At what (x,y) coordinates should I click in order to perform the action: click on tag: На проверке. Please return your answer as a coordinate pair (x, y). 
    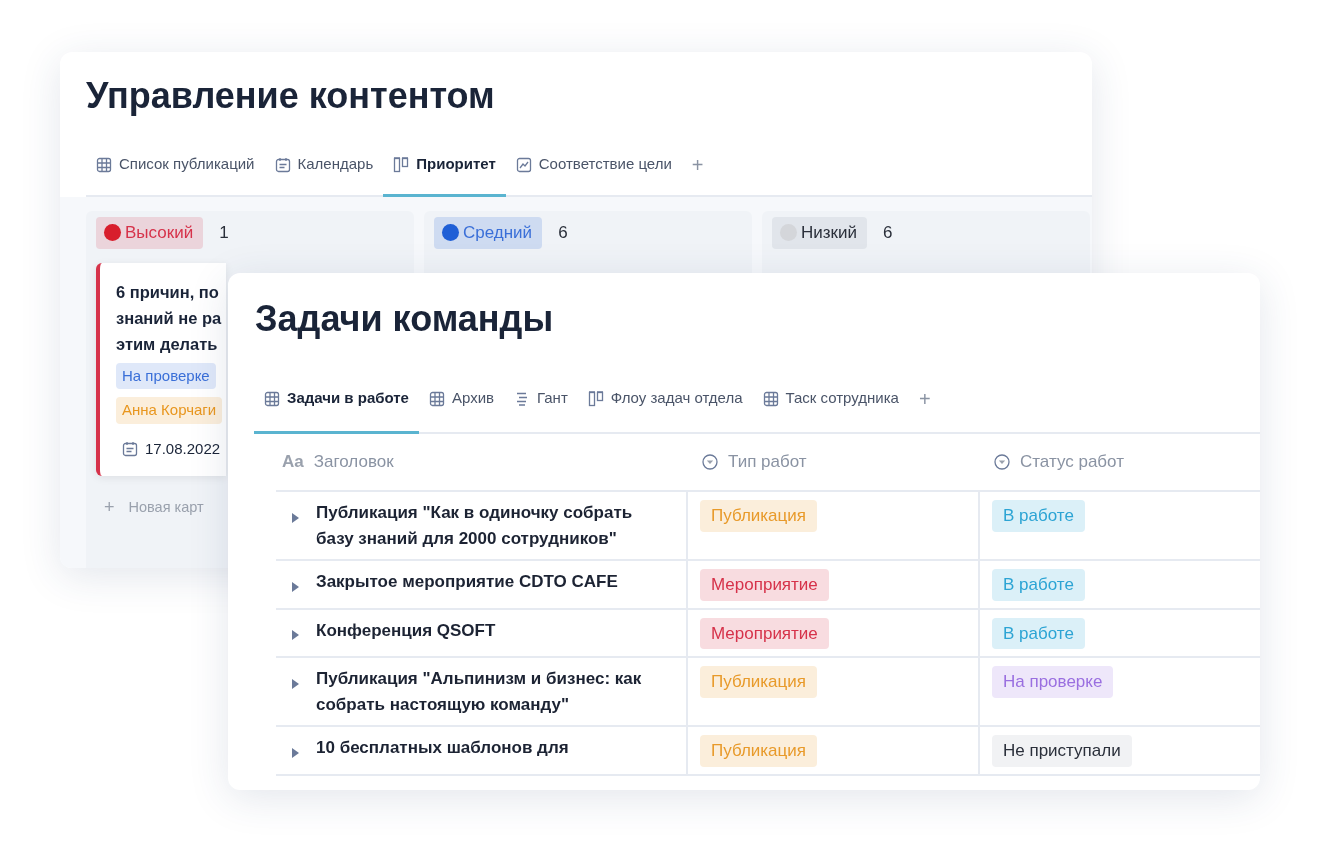
    Looking at the image, I should click on (166, 376).